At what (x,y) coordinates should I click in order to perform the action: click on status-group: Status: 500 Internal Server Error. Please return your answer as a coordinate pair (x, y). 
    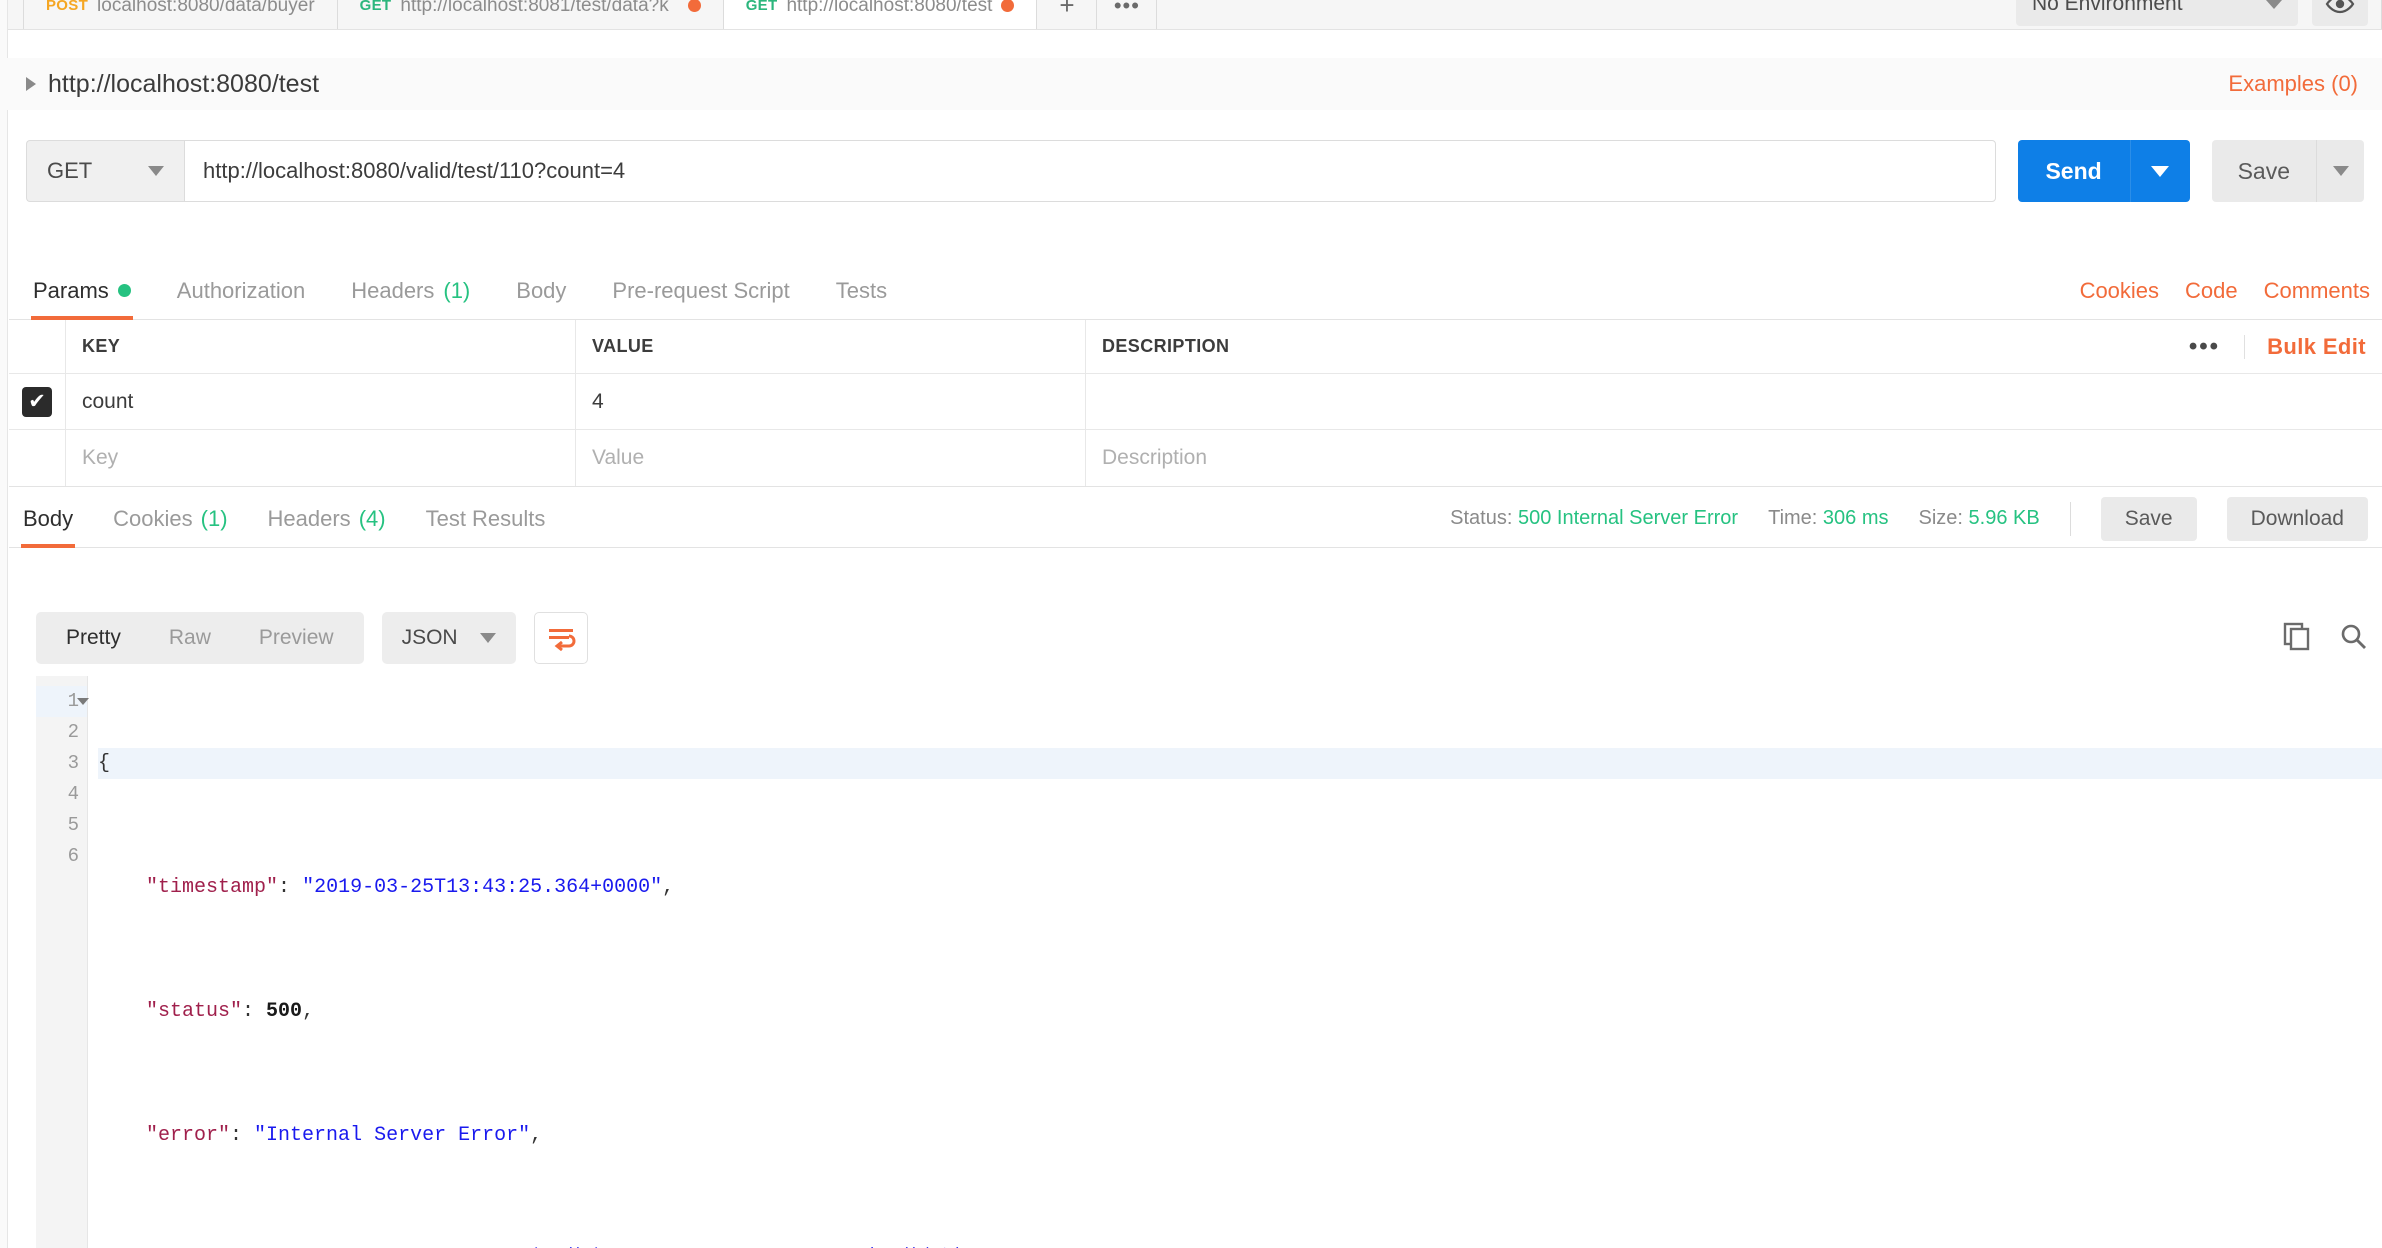
    Looking at the image, I should click on (1594, 518).